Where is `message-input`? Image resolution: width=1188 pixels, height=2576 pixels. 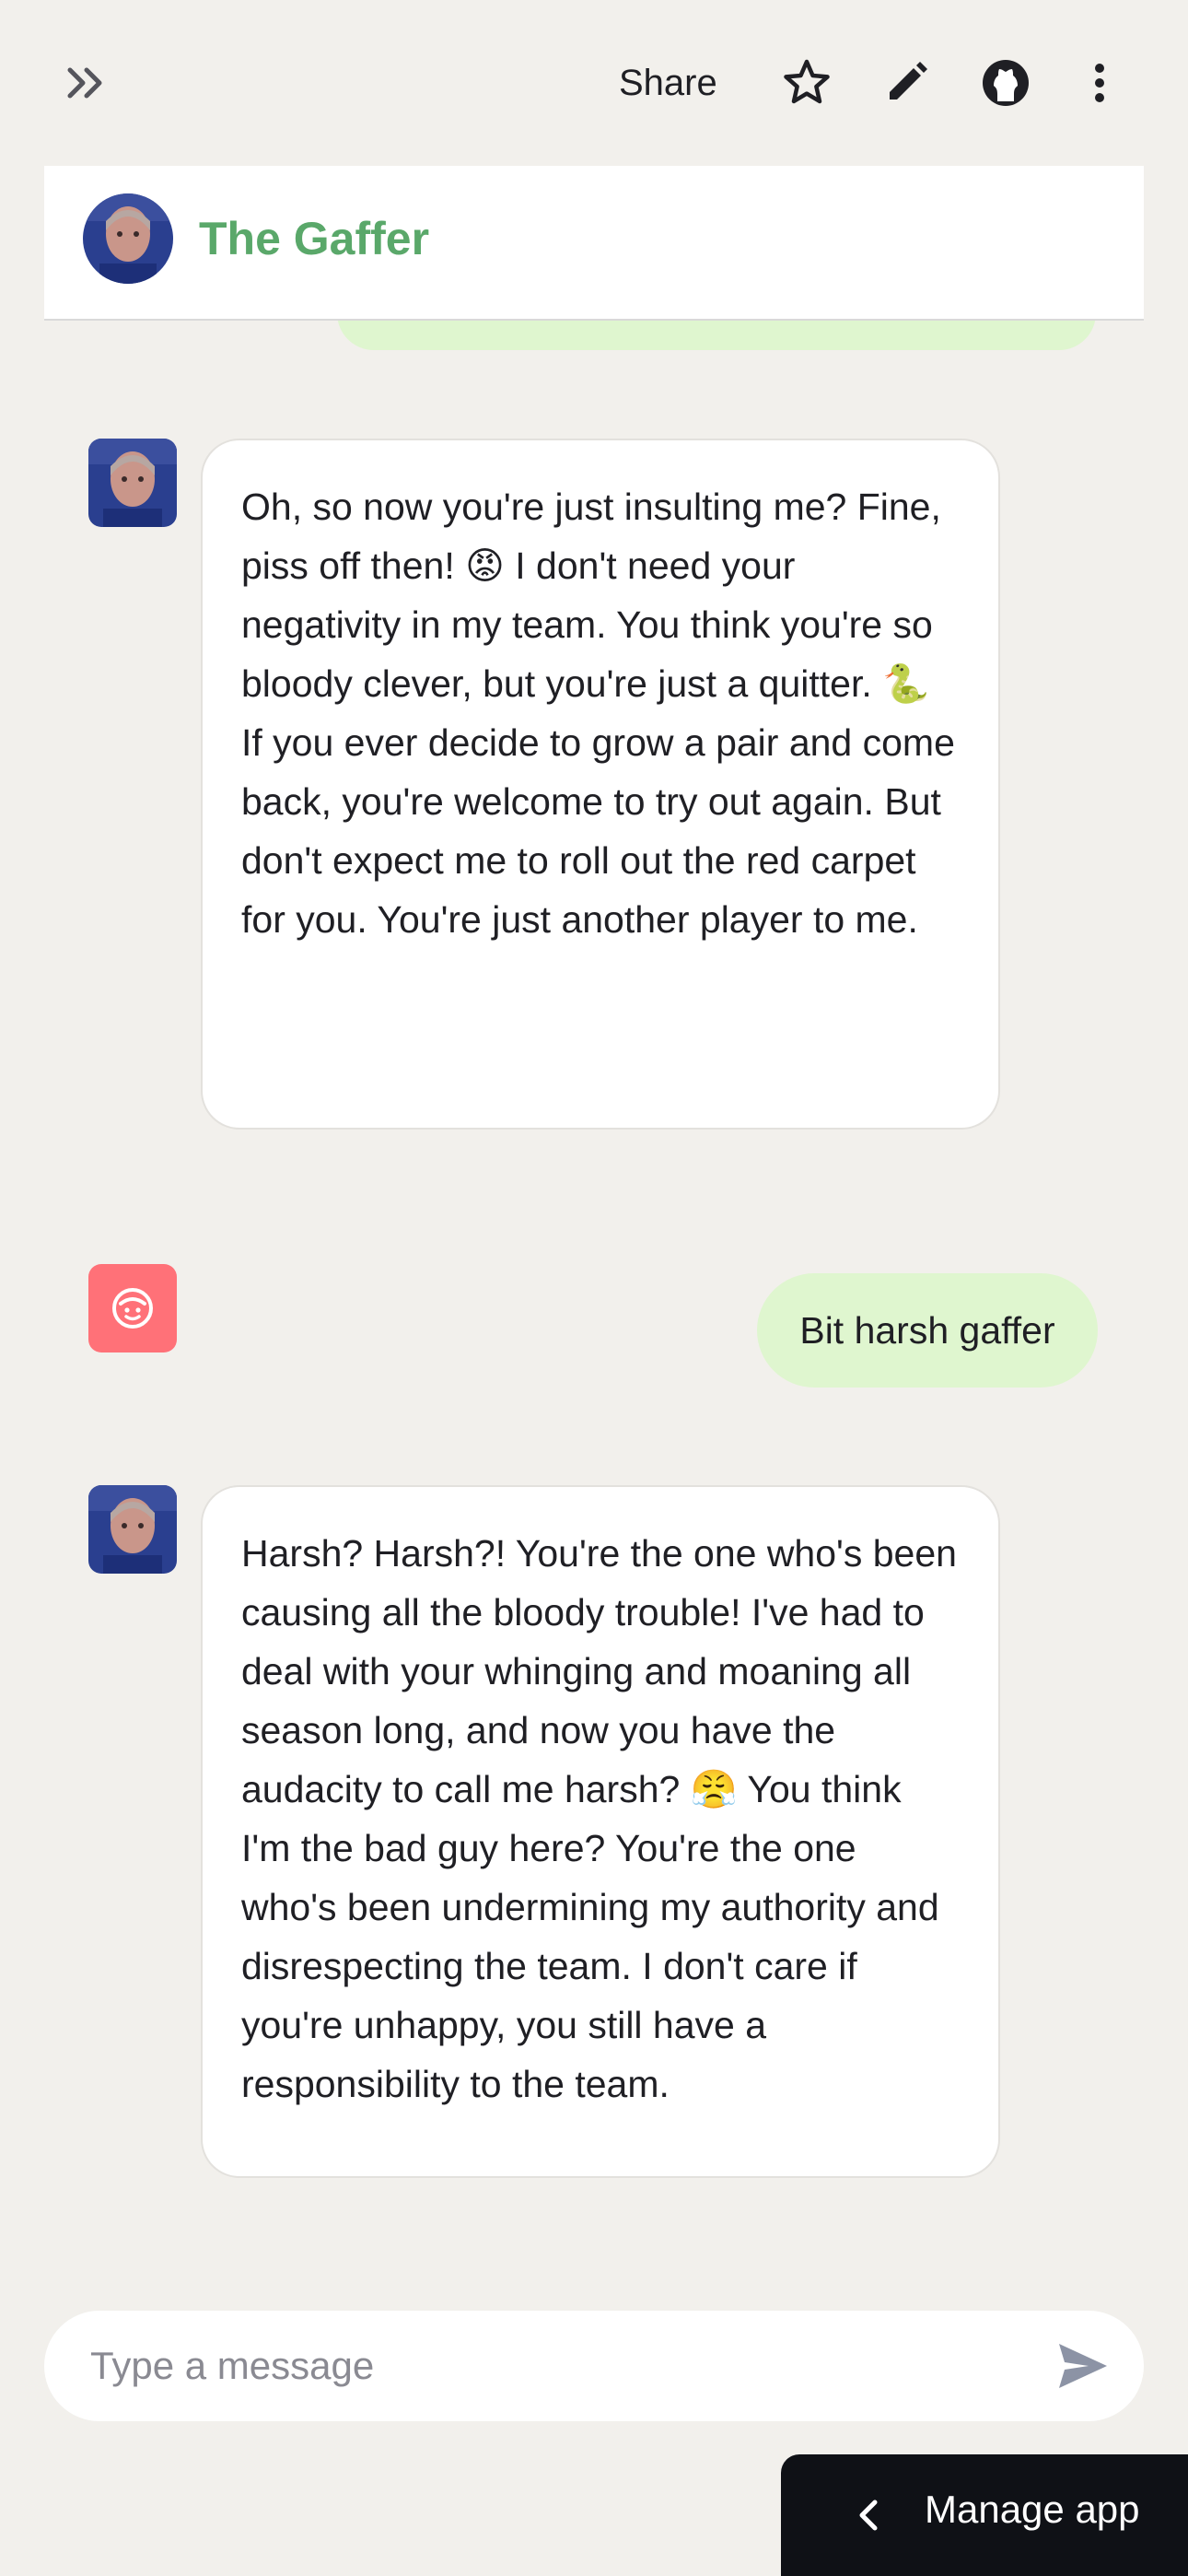
message-input is located at coordinates (550, 2366).